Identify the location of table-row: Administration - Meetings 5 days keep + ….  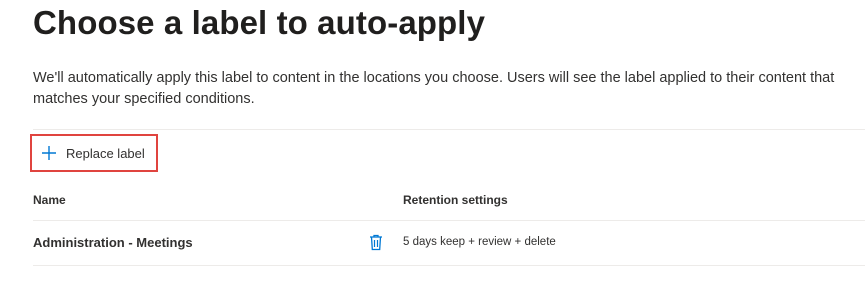
(449, 243).